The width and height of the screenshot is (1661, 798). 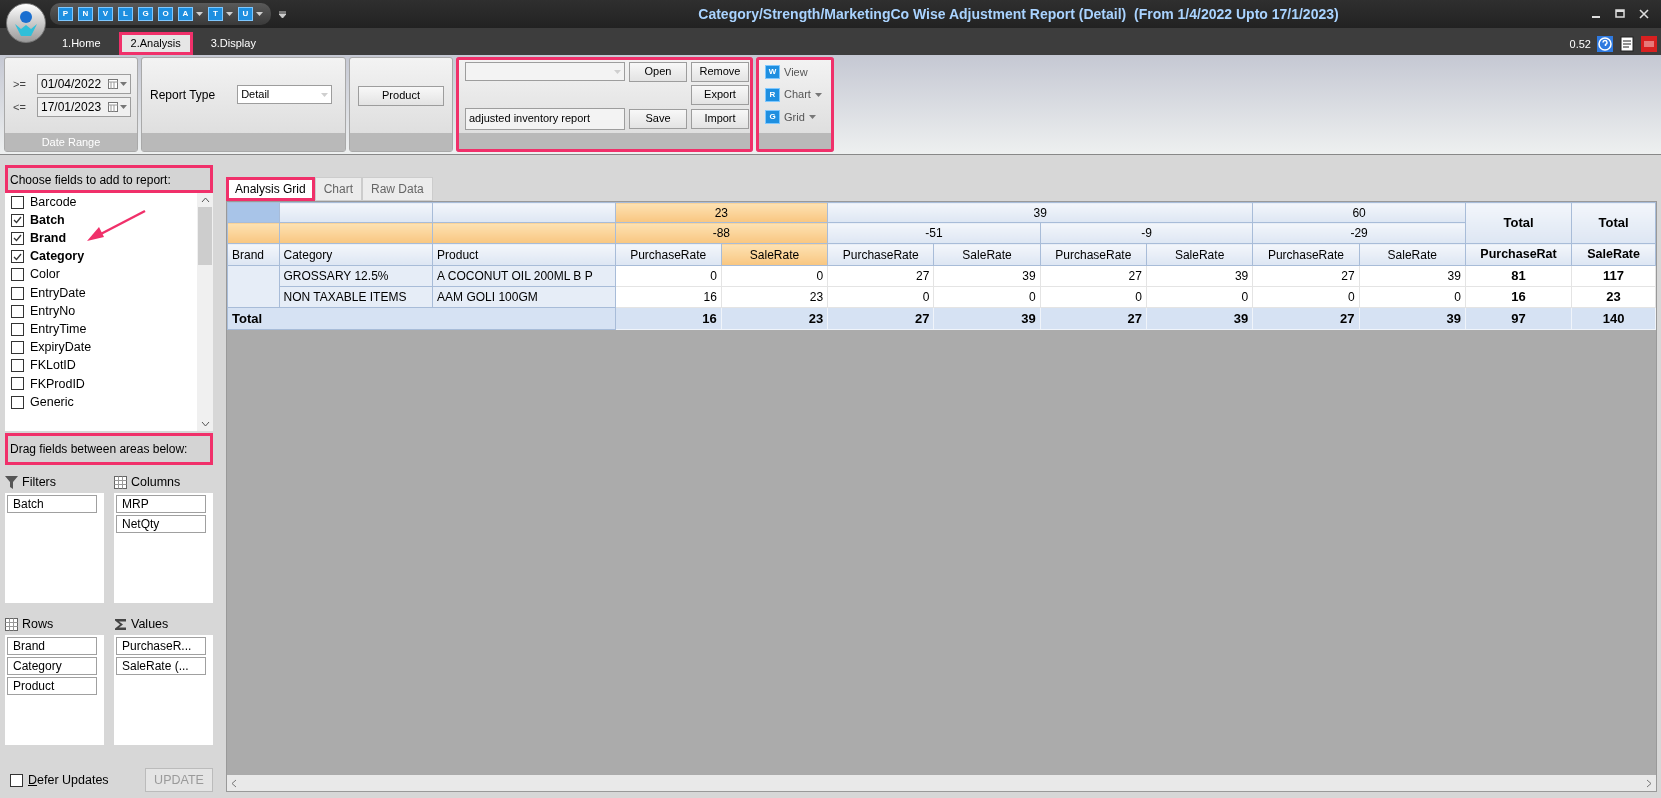 I want to click on help-icon, so click(x=1605, y=43).